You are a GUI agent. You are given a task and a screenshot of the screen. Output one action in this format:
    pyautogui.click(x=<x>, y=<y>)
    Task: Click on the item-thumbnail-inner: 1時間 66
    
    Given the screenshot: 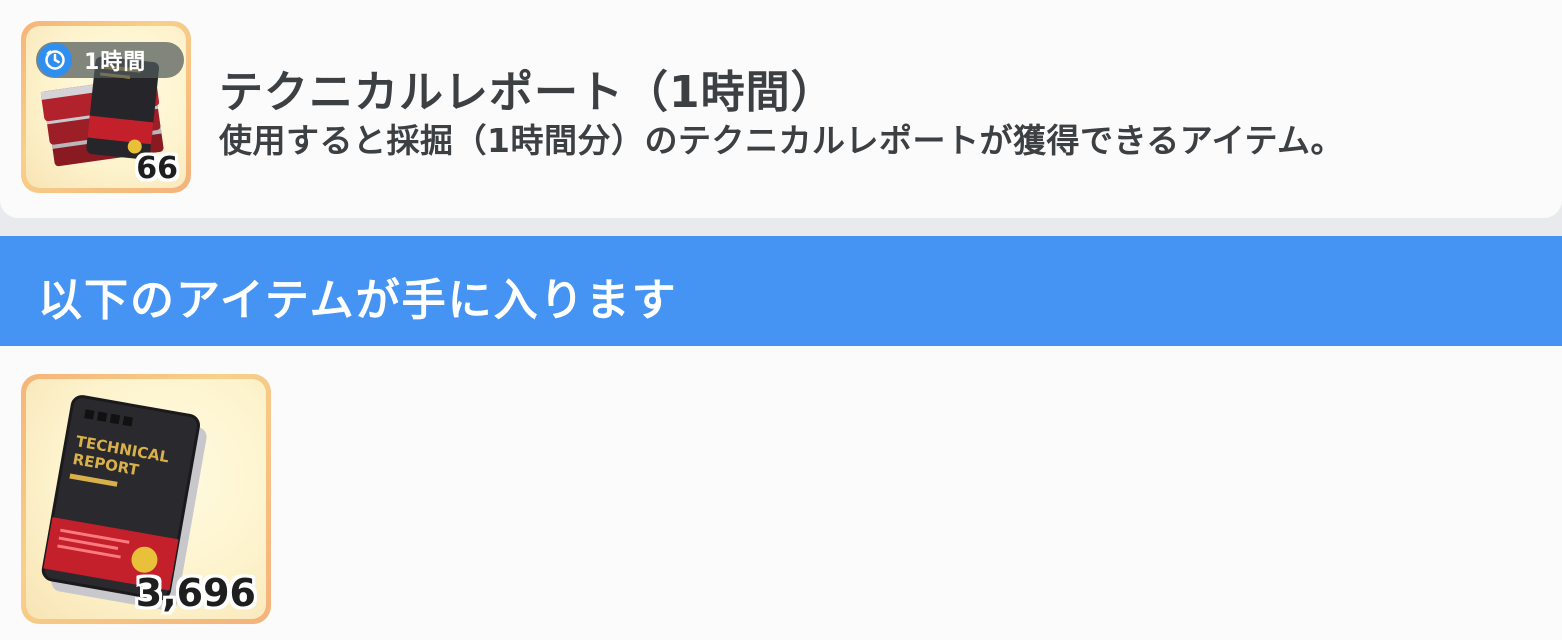 What is the action you would take?
    pyautogui.click(x=106, y=107)
    